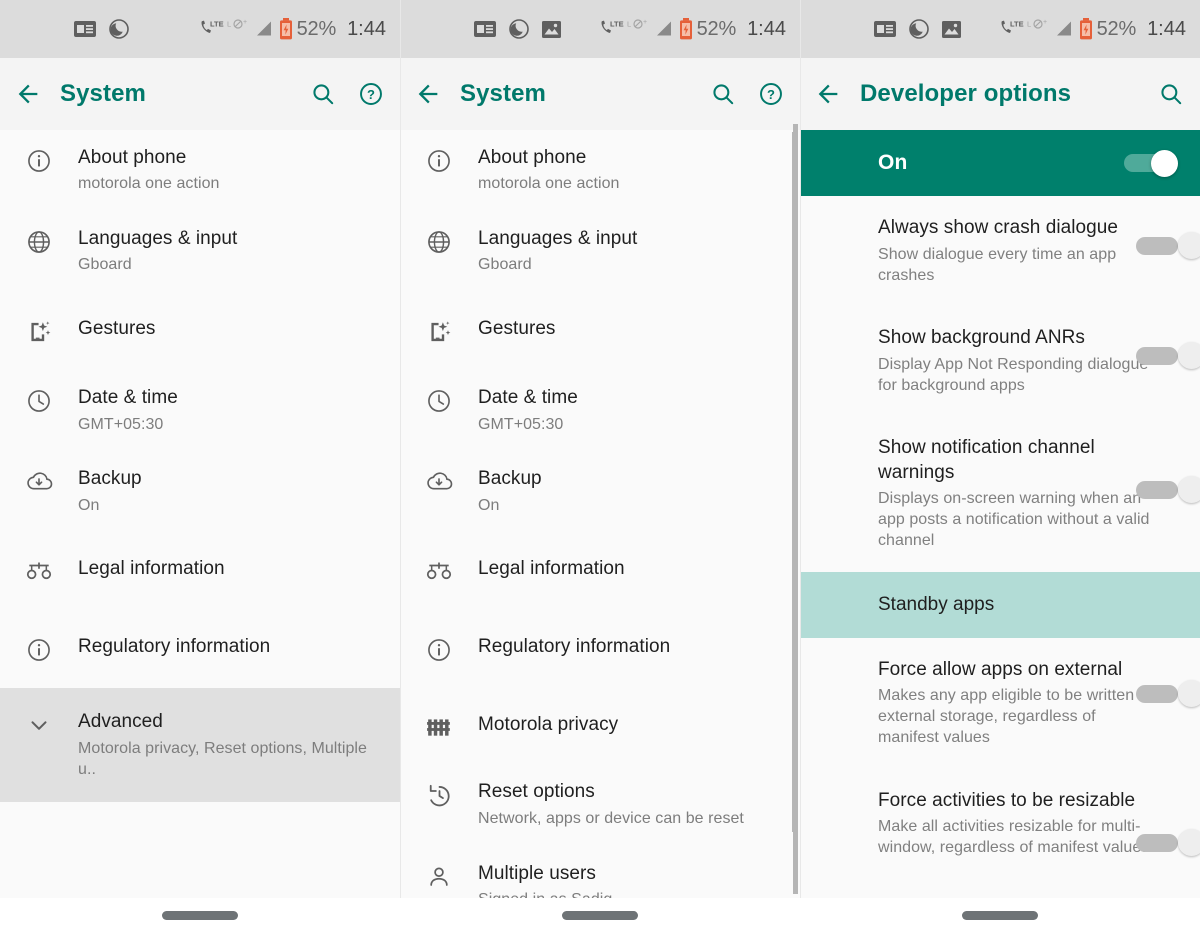  I want to click on restore-icon, so click(439, 794).